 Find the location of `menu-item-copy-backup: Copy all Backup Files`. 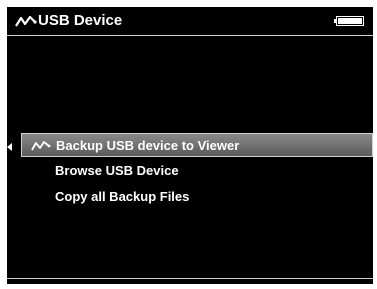

menu-item-copy-backup: Copy all Backup Files is located at coordinates (197, 197).